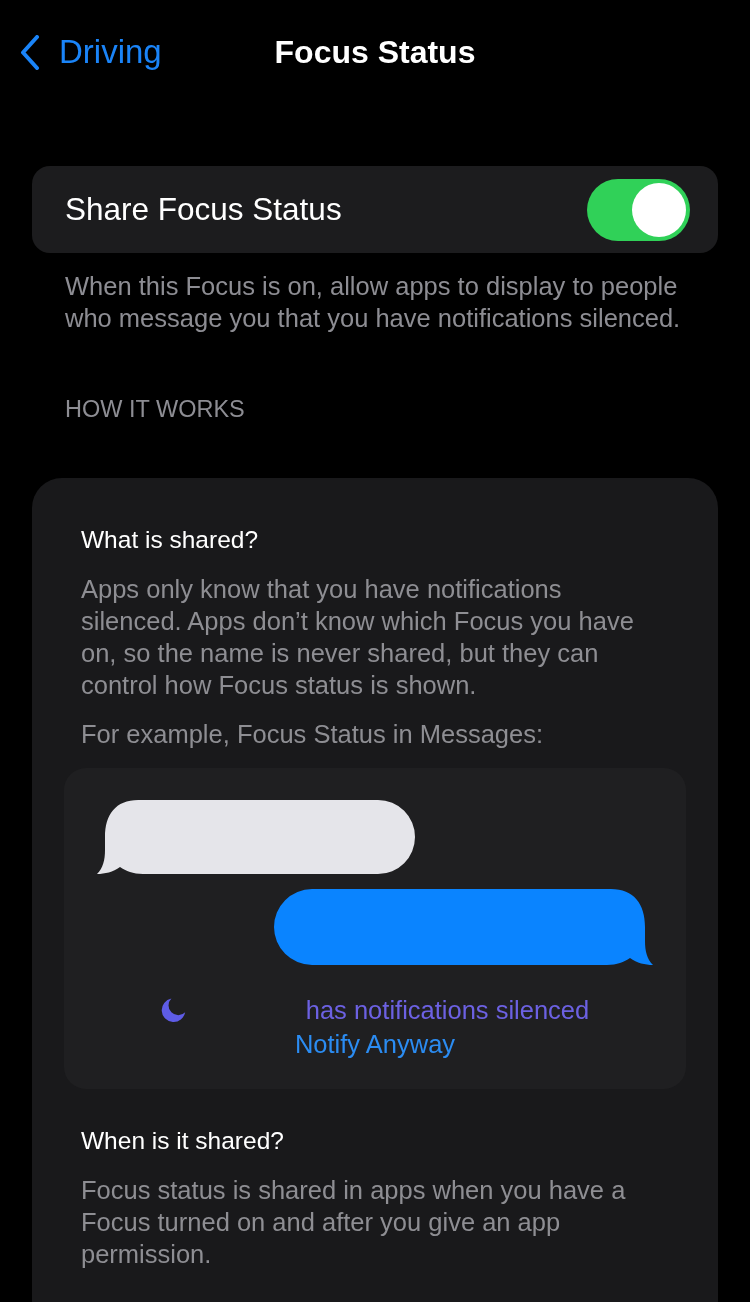 The height and width of the screenshot is (1302, 750). Describe the element at coordinates (173, 1010) in the screenshot. I see `moon-icon` at that location.